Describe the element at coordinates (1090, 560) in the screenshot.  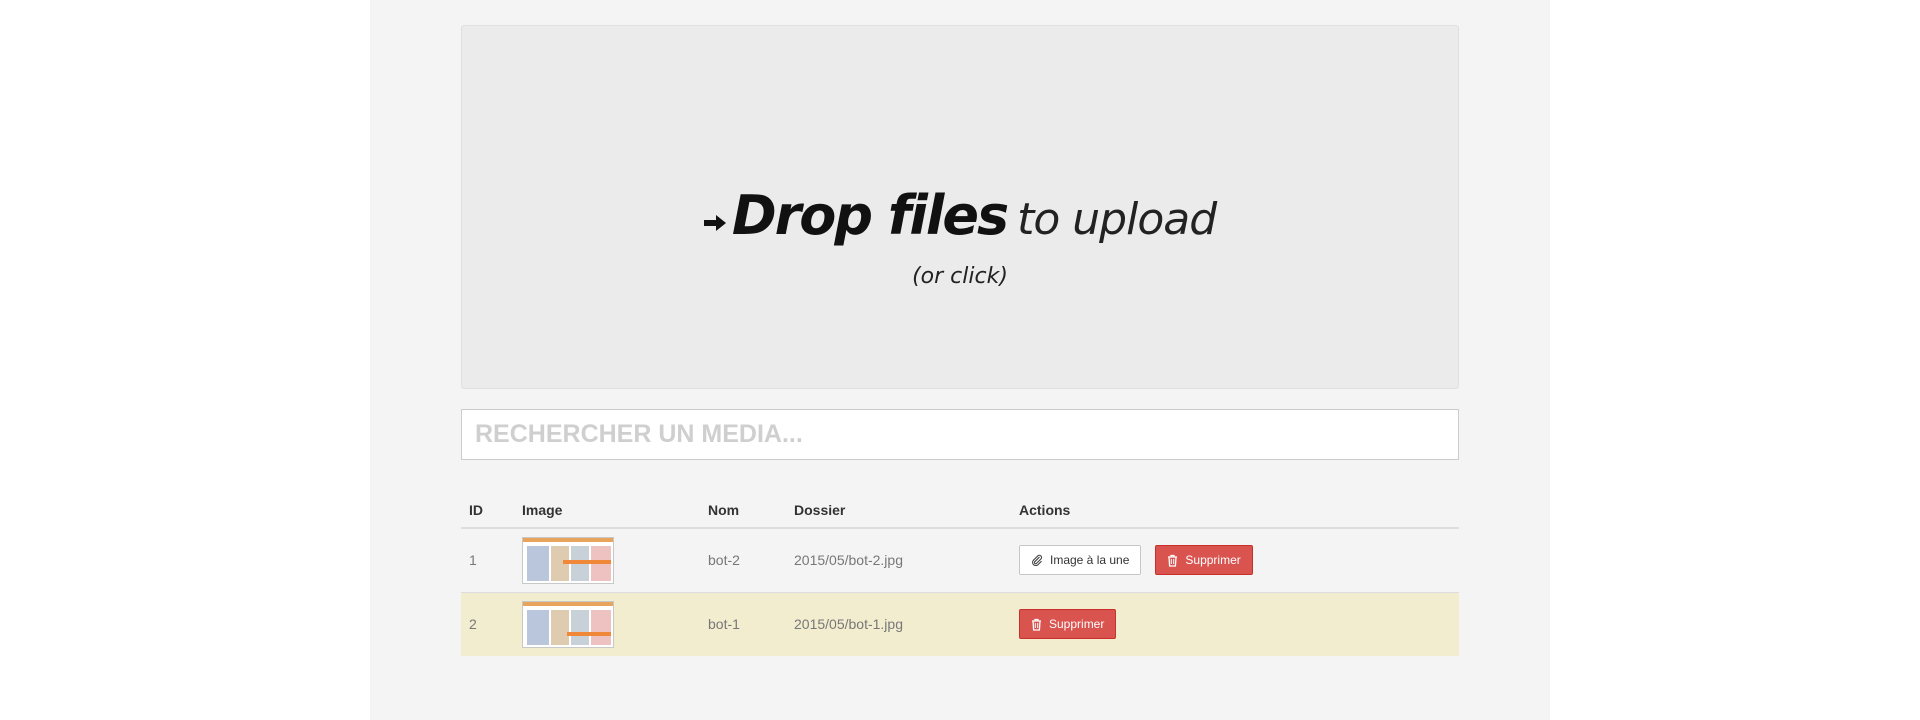
I see `featured-image-label: Image à la une` at that location.